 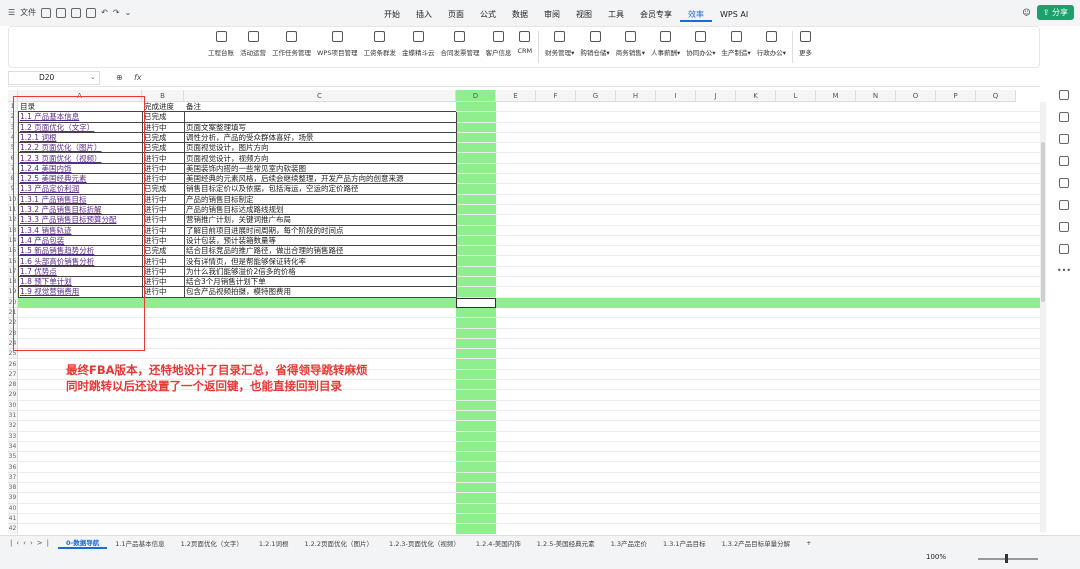 I want to click on undo-icon: ↶, so click(x=104, y=12).